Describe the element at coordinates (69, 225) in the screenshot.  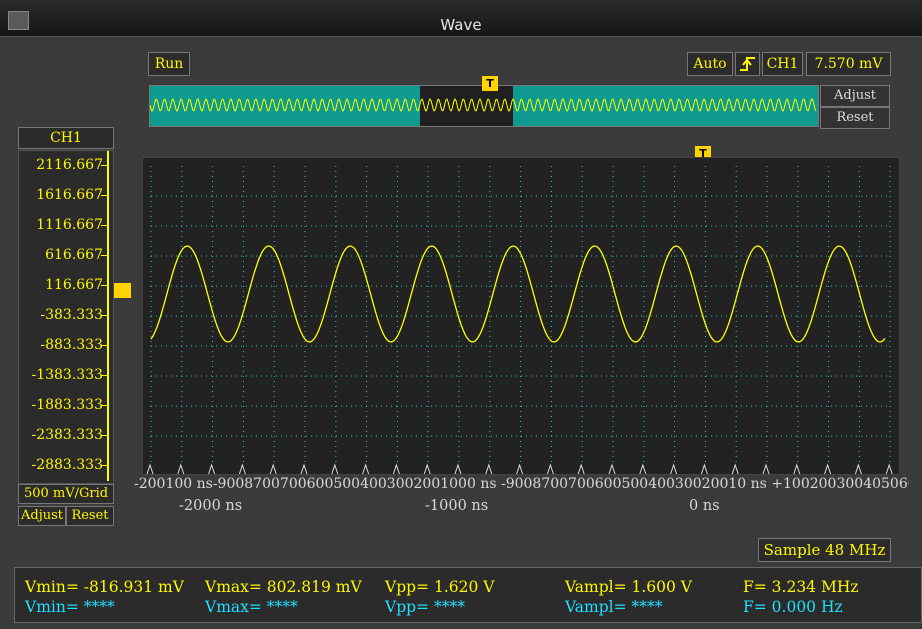
I see `y-tick-label: 1116.667` at that location.